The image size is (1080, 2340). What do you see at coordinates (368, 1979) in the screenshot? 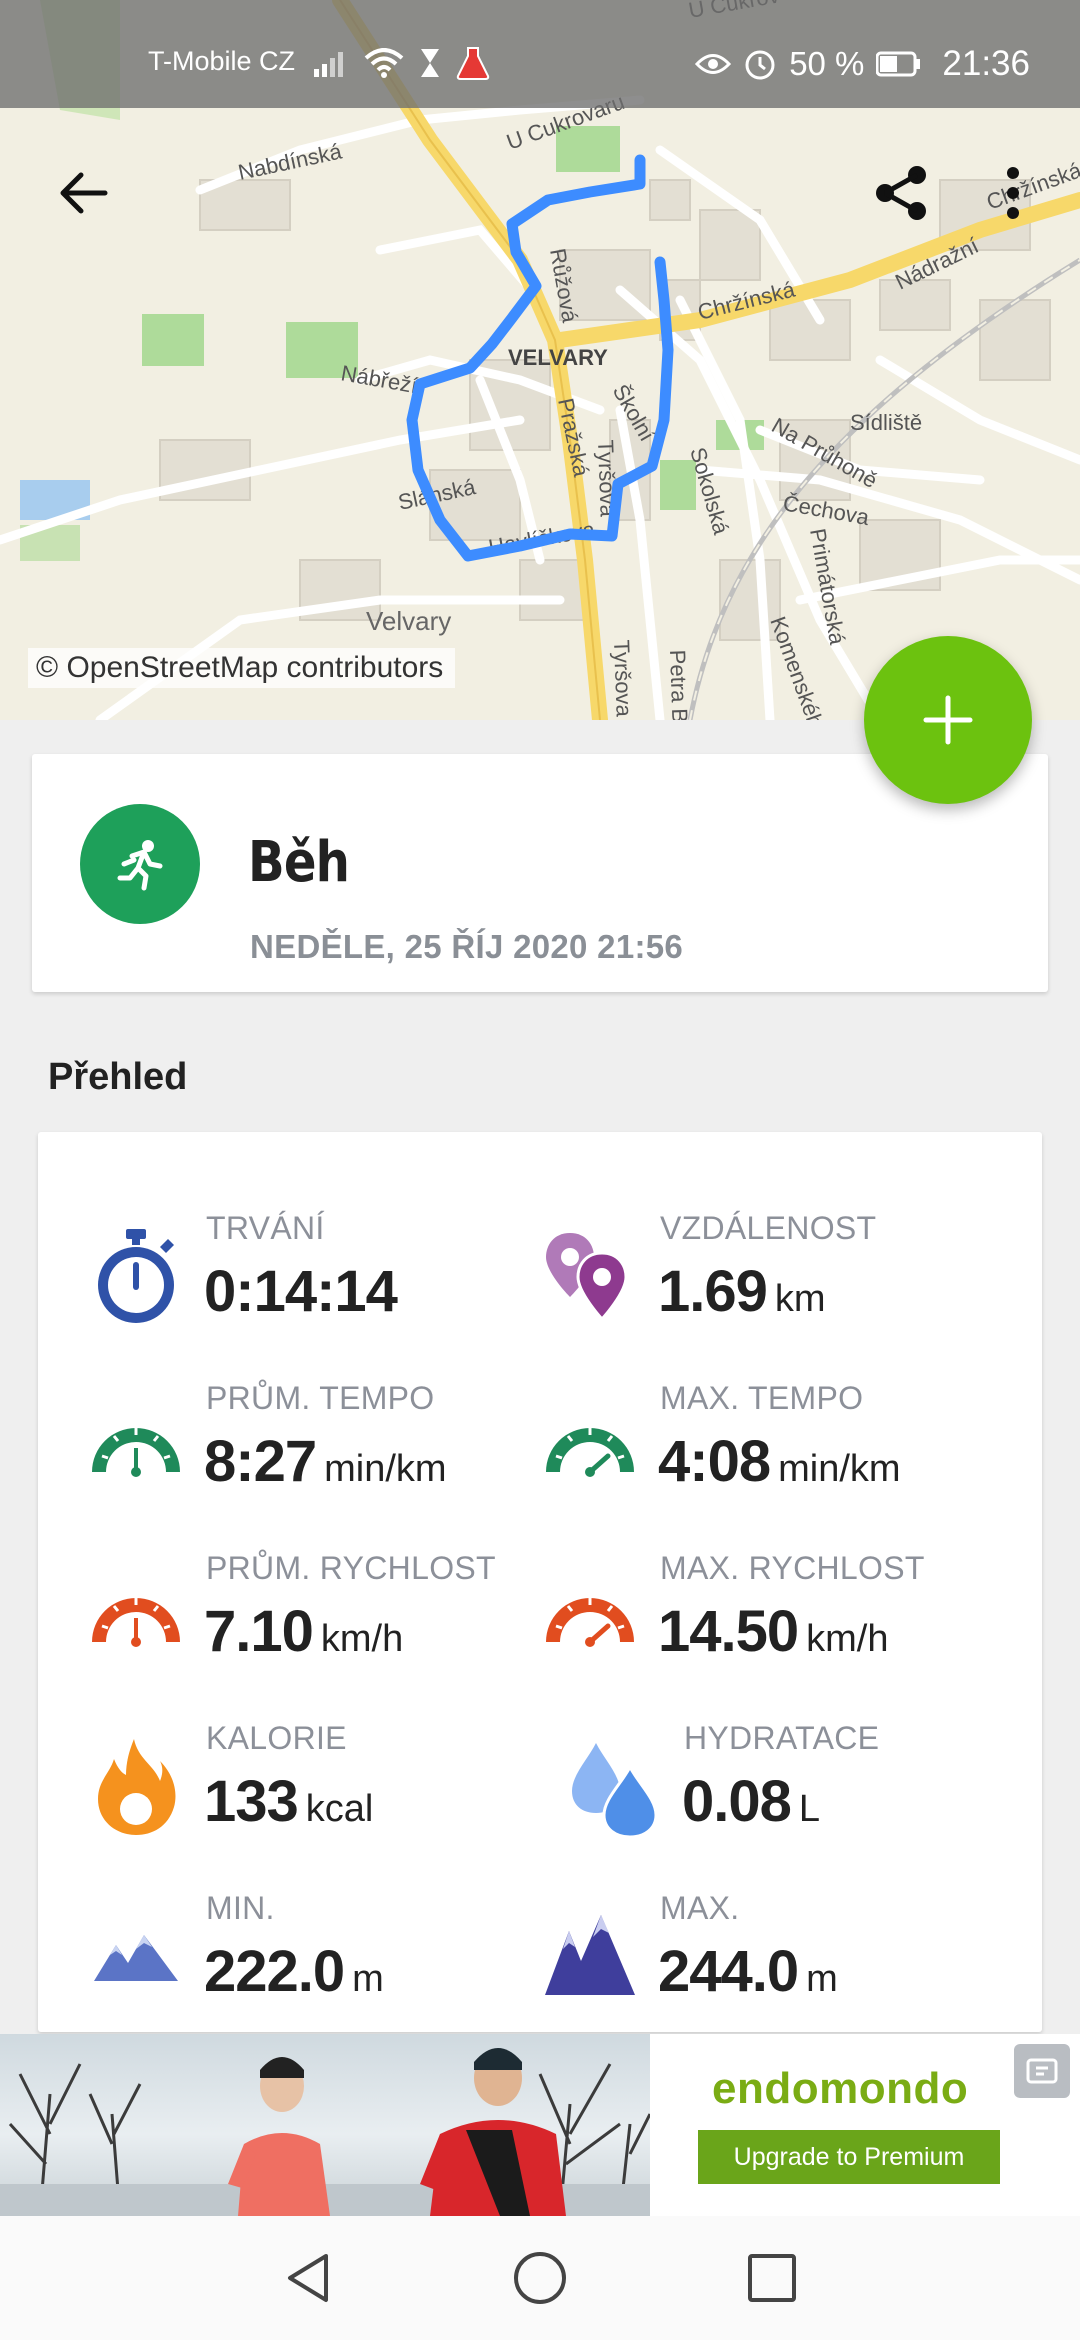
I see `stat-unit: m` at bounding box center [368, 1979].